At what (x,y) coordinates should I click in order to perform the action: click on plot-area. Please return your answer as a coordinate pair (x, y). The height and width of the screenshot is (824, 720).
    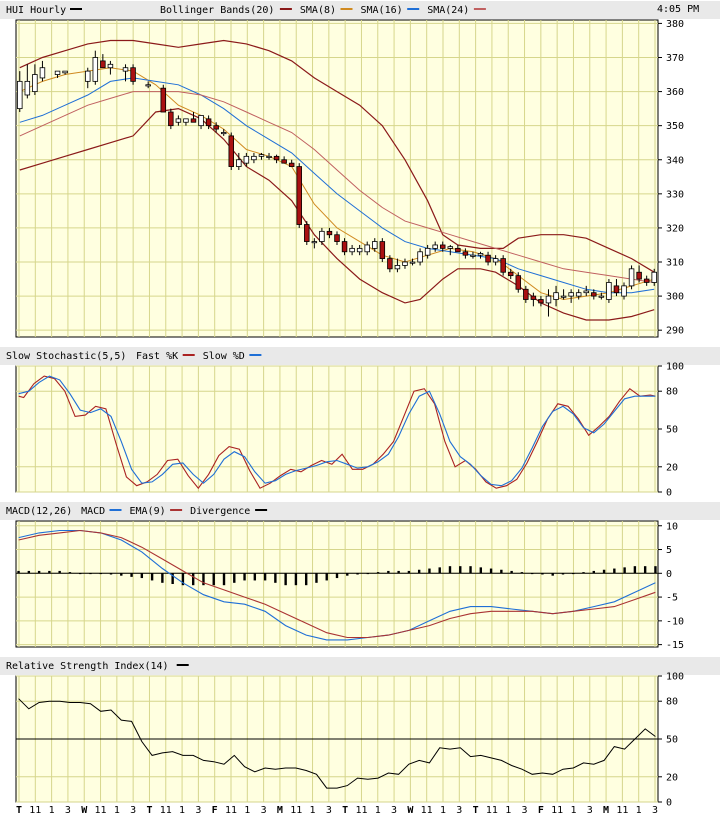
    Looking at the image, I should click on (337, 584).